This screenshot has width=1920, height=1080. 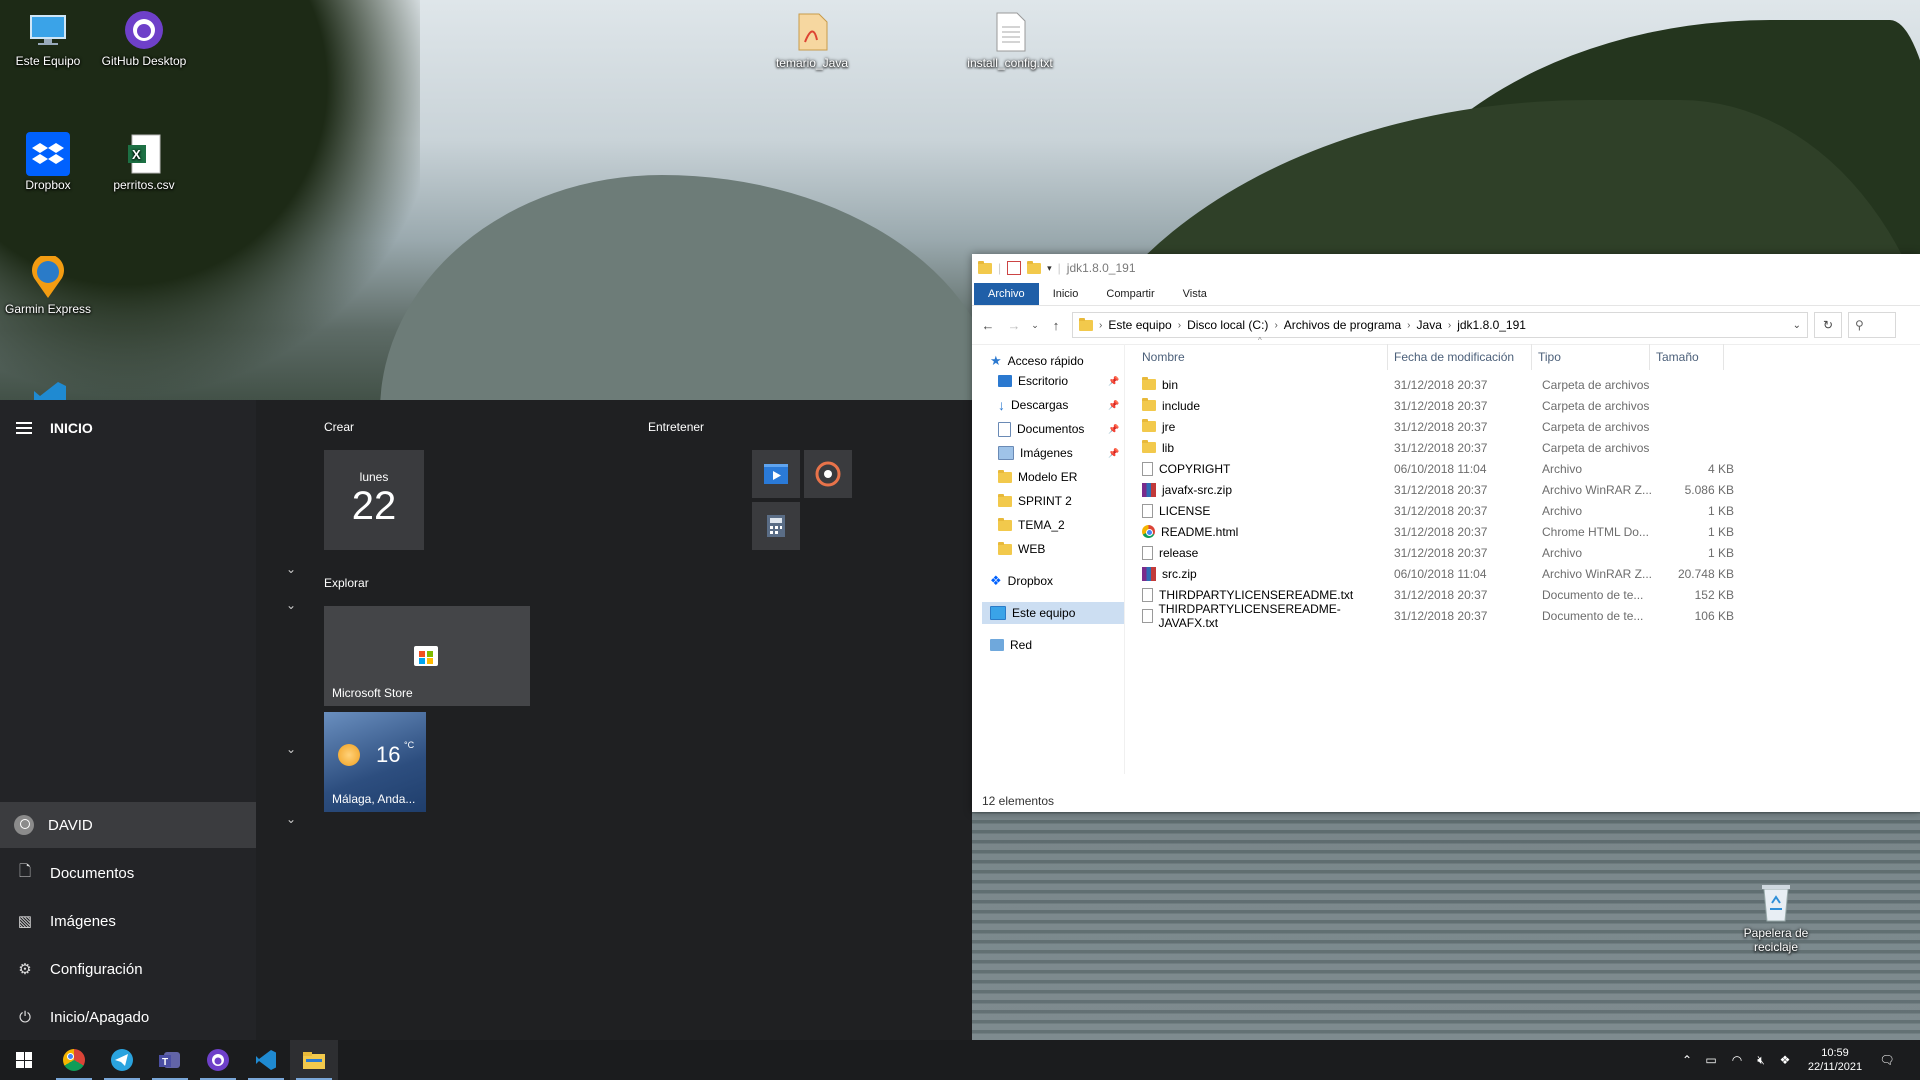 What do you see at coordinates (374, 500) in the screenshot?
I see `calendar-tile: lunes 22` at bounding box center [374, 500].